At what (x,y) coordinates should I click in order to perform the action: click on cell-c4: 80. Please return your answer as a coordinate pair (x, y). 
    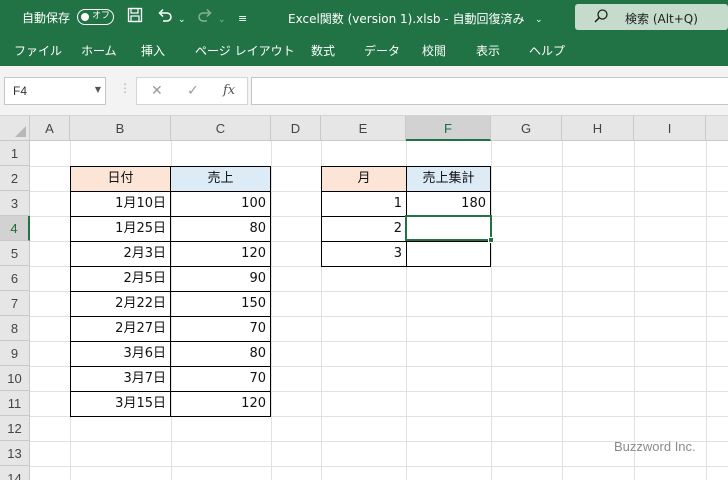
    Looking at the image, I should click on (220, 229).